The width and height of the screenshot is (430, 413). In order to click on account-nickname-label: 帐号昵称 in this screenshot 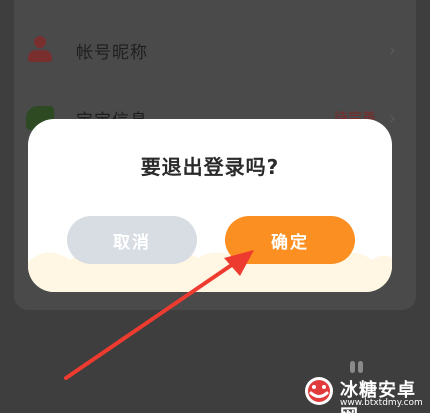, I will do `click(112, 53)`.